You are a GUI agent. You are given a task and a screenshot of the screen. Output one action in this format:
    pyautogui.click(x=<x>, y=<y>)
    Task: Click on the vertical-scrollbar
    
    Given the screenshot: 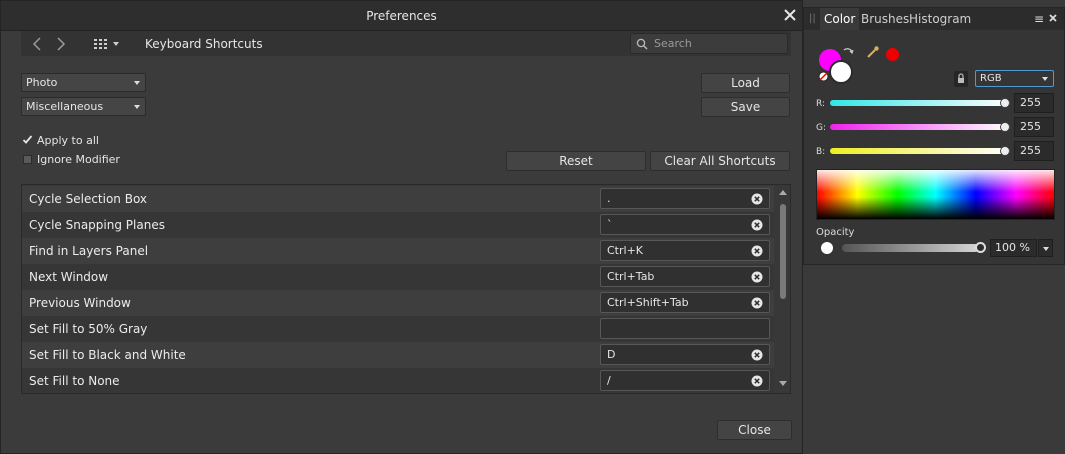 What is the action you would take?
    pyautogui.click(x=783, y=289)
    